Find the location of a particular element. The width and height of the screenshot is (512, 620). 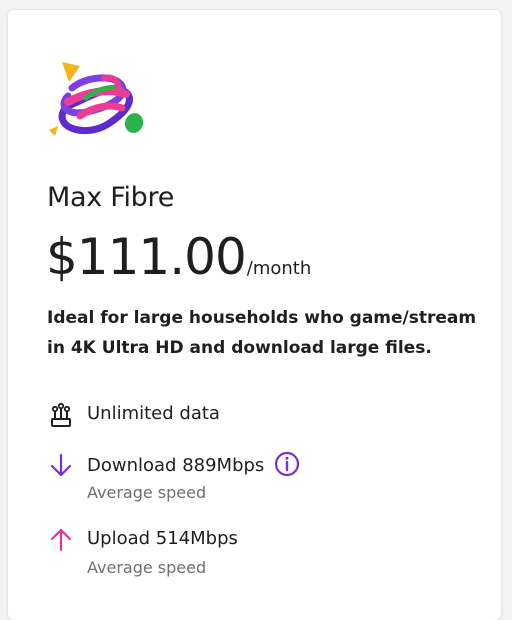

price-row: $111.00/month is located at coordinates (178, 257).